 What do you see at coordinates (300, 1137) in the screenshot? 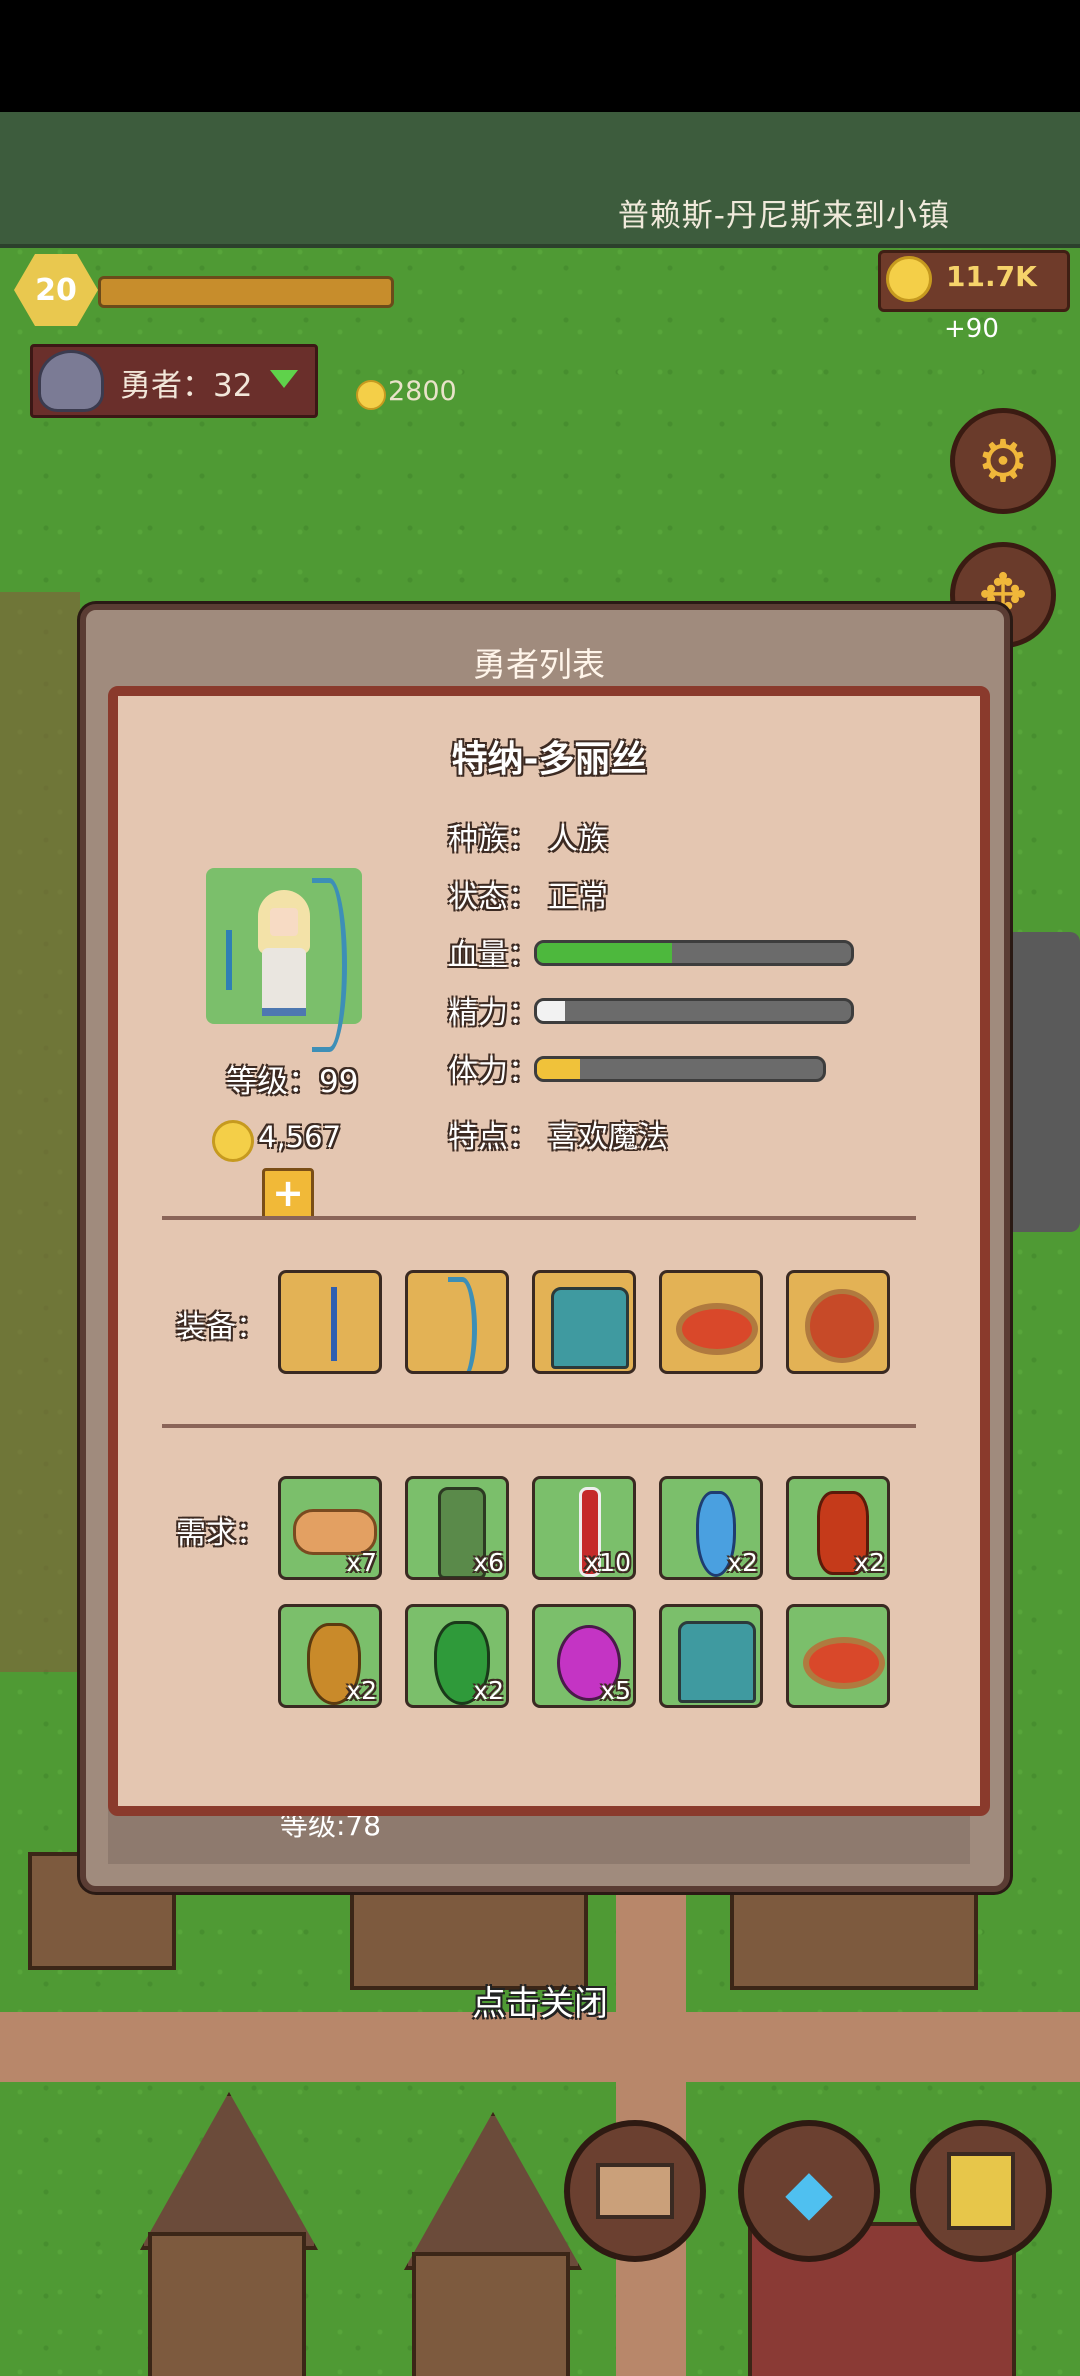
I see `hero-gold: 4,567` at bounding box center [300, 1137].